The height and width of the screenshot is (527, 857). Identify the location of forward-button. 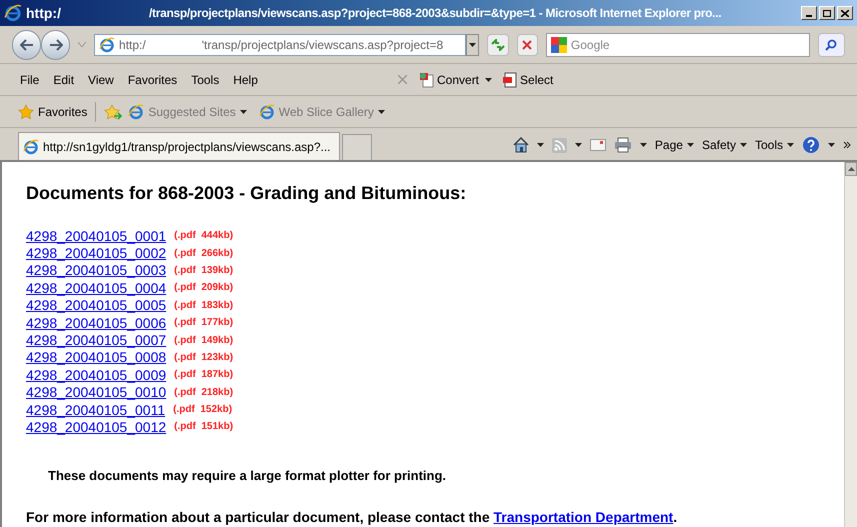
(55, 45).